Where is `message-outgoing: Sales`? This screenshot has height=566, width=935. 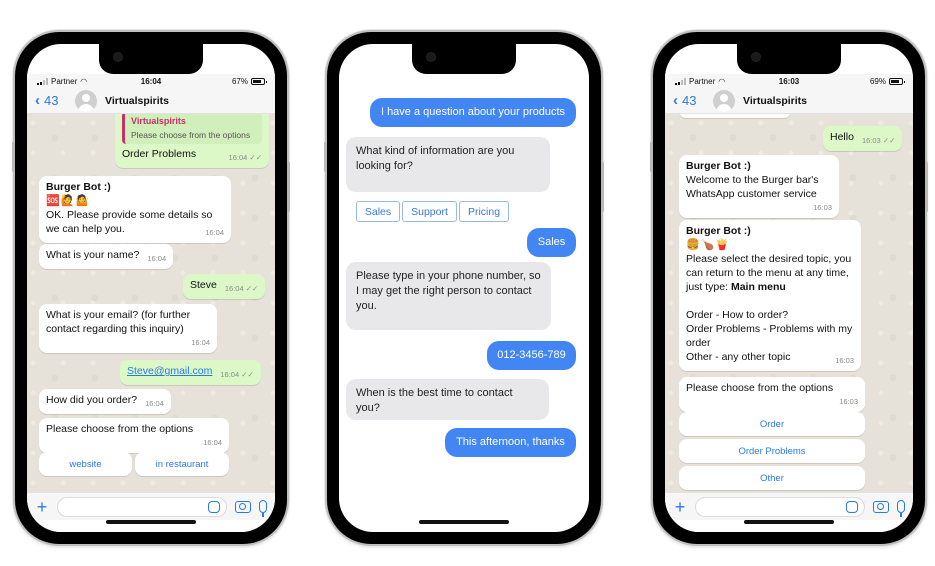 message-outgoing: Sales is located at coordinates (551, 242).